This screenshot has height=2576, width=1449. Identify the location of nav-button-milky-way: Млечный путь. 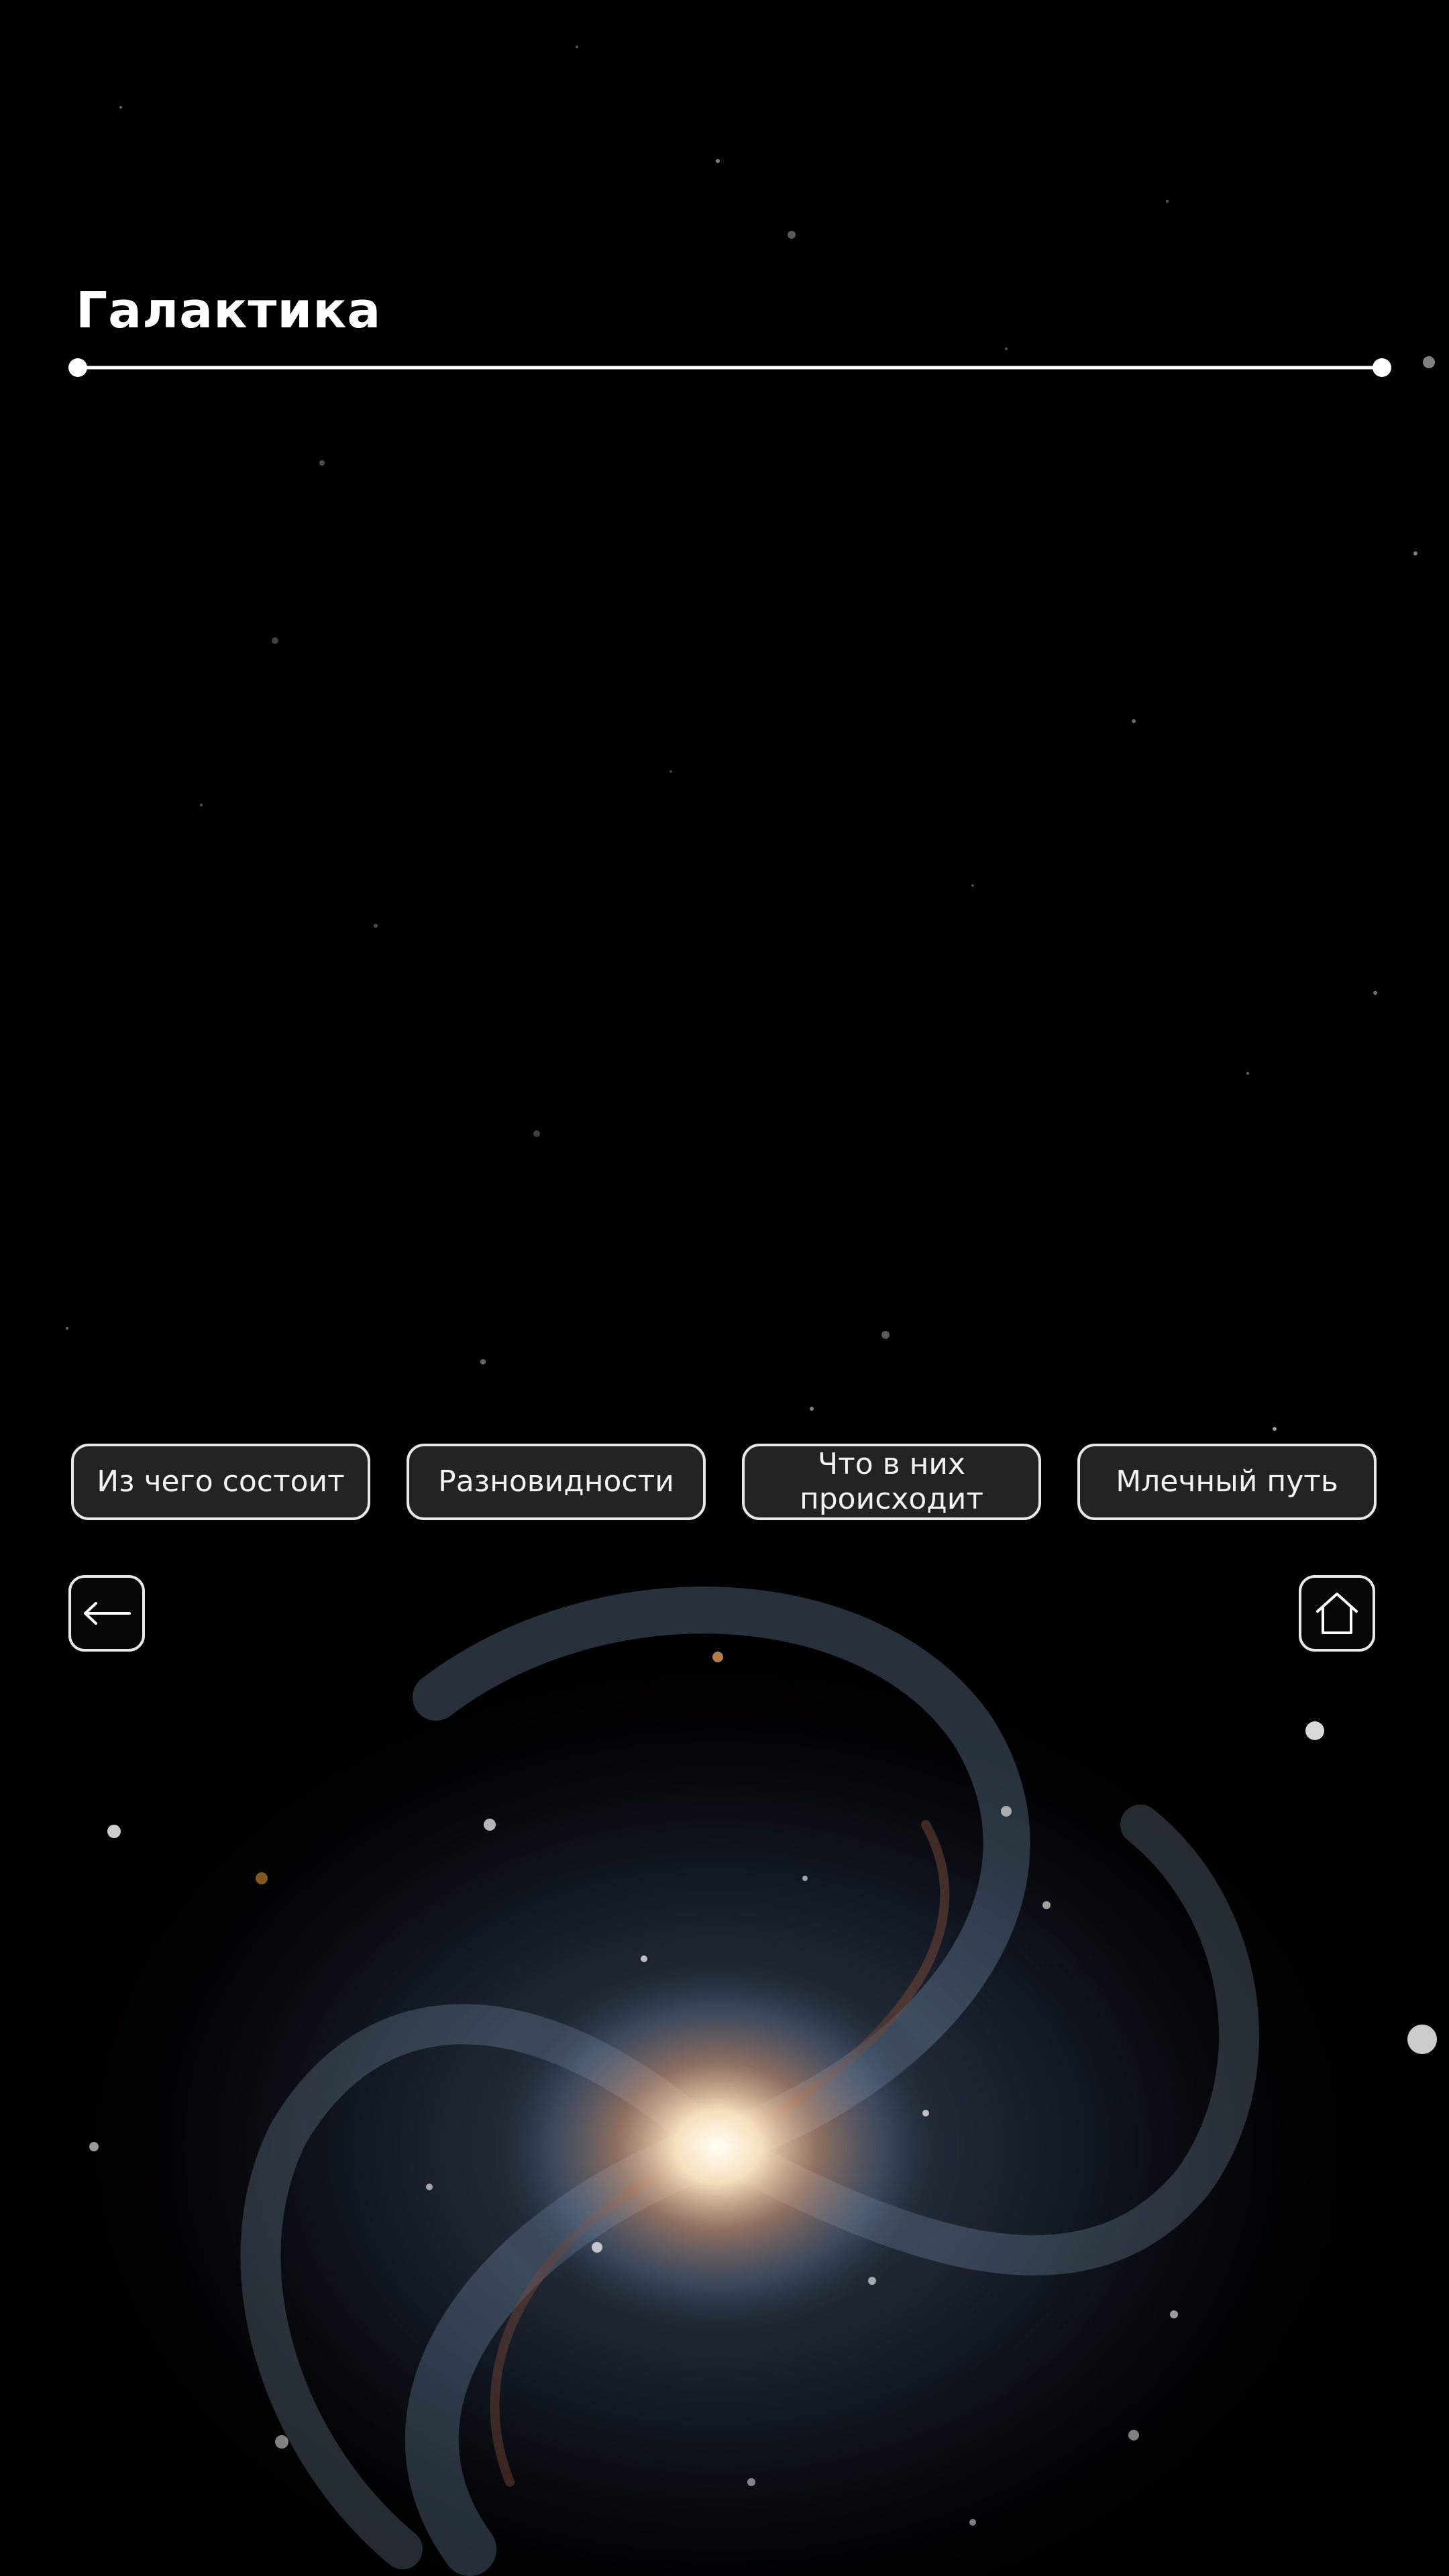
(1227, 1482).